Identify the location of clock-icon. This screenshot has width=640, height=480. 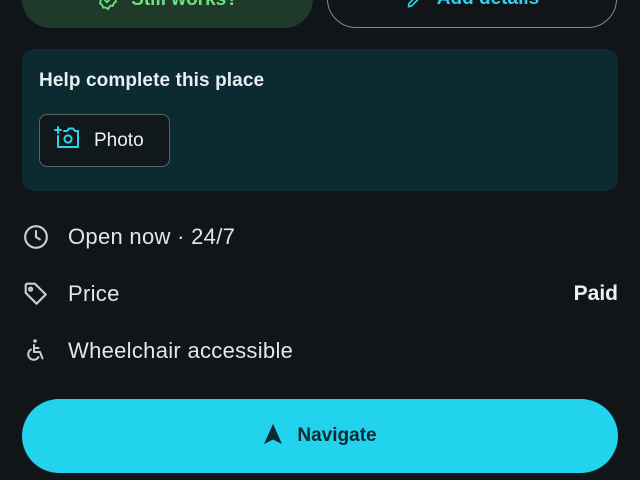
(36, 237).